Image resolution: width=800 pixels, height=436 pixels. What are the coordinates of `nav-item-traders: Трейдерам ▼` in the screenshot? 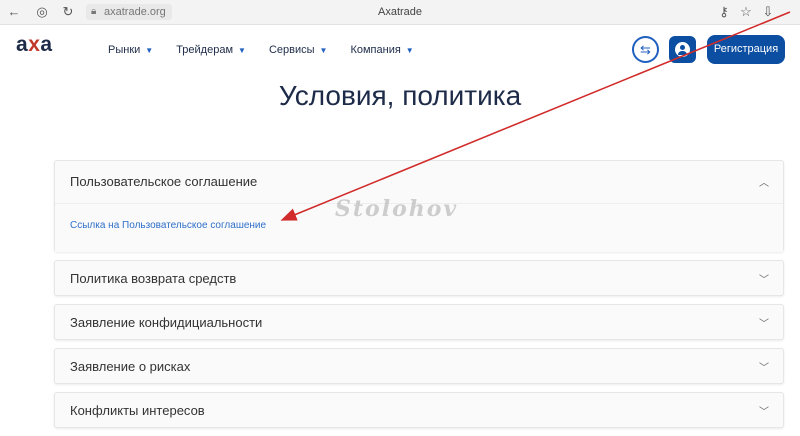 It's located at (211, 50).